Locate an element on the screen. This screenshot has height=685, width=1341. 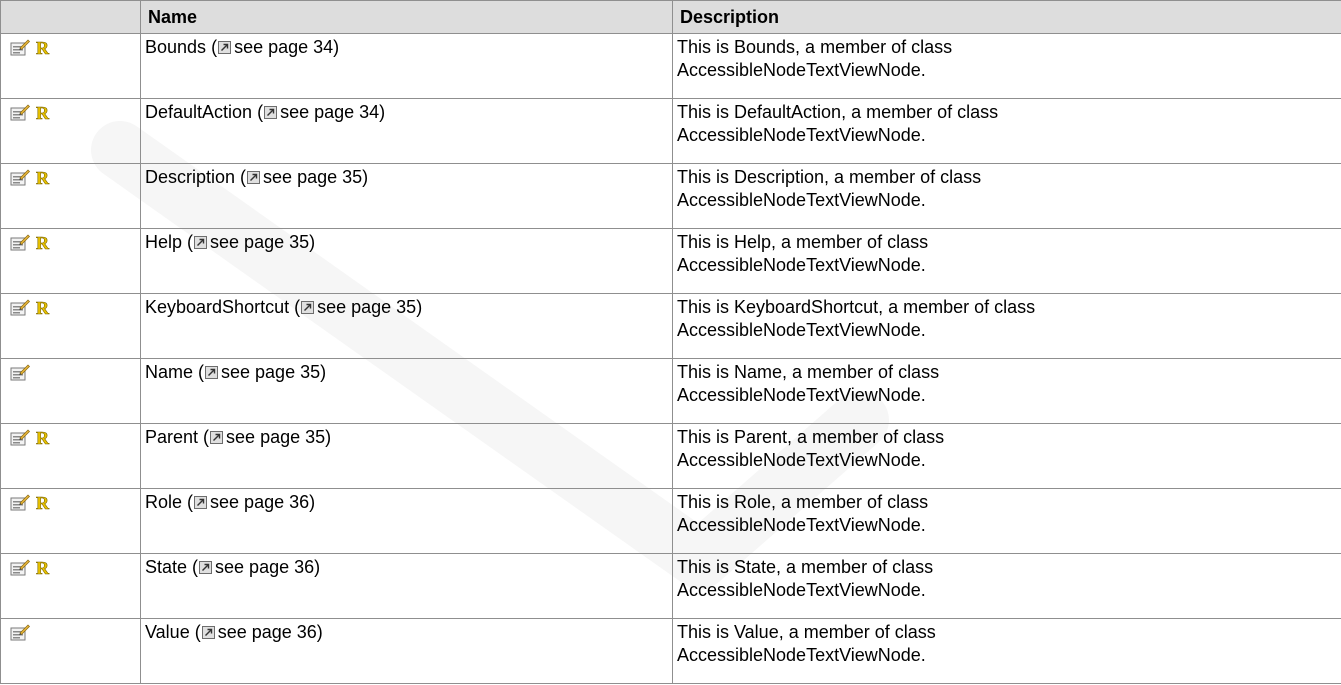
member-name: Parent is located at coordinates (172, 437).